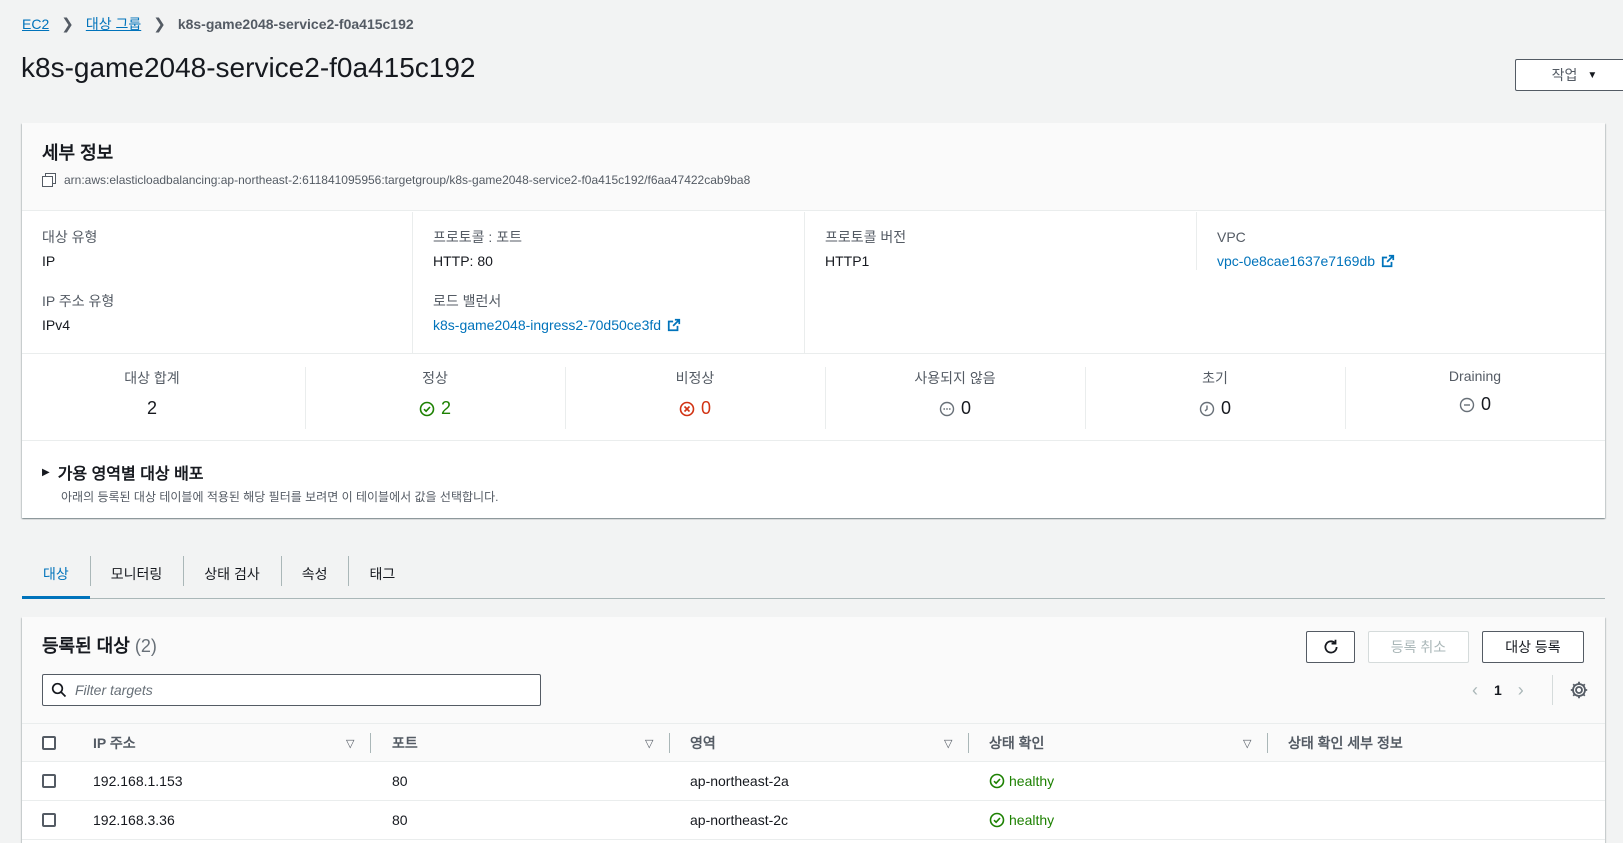  Describe the element at coordinates (49, 261) in the screenshot. I see `target-type-value: IP` at that location.